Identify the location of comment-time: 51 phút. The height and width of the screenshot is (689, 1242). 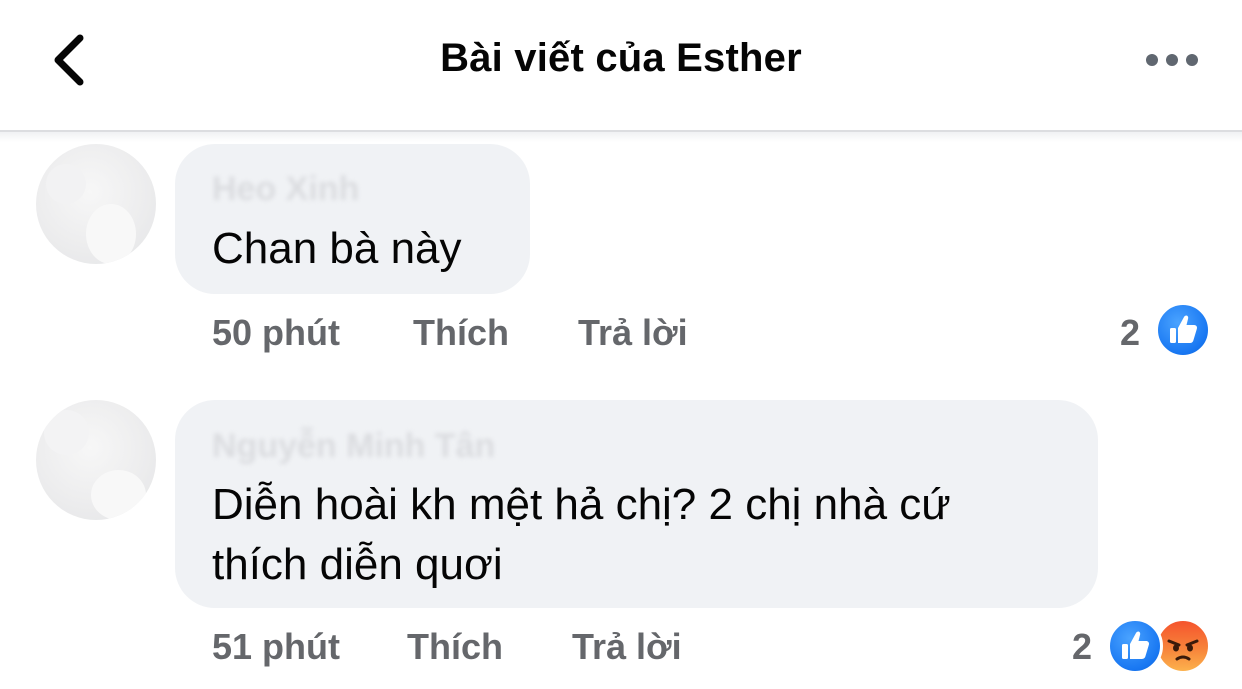
(276, 646).